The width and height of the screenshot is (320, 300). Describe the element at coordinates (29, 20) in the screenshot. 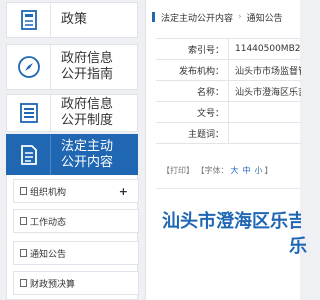

I see `document-icon` at that location.